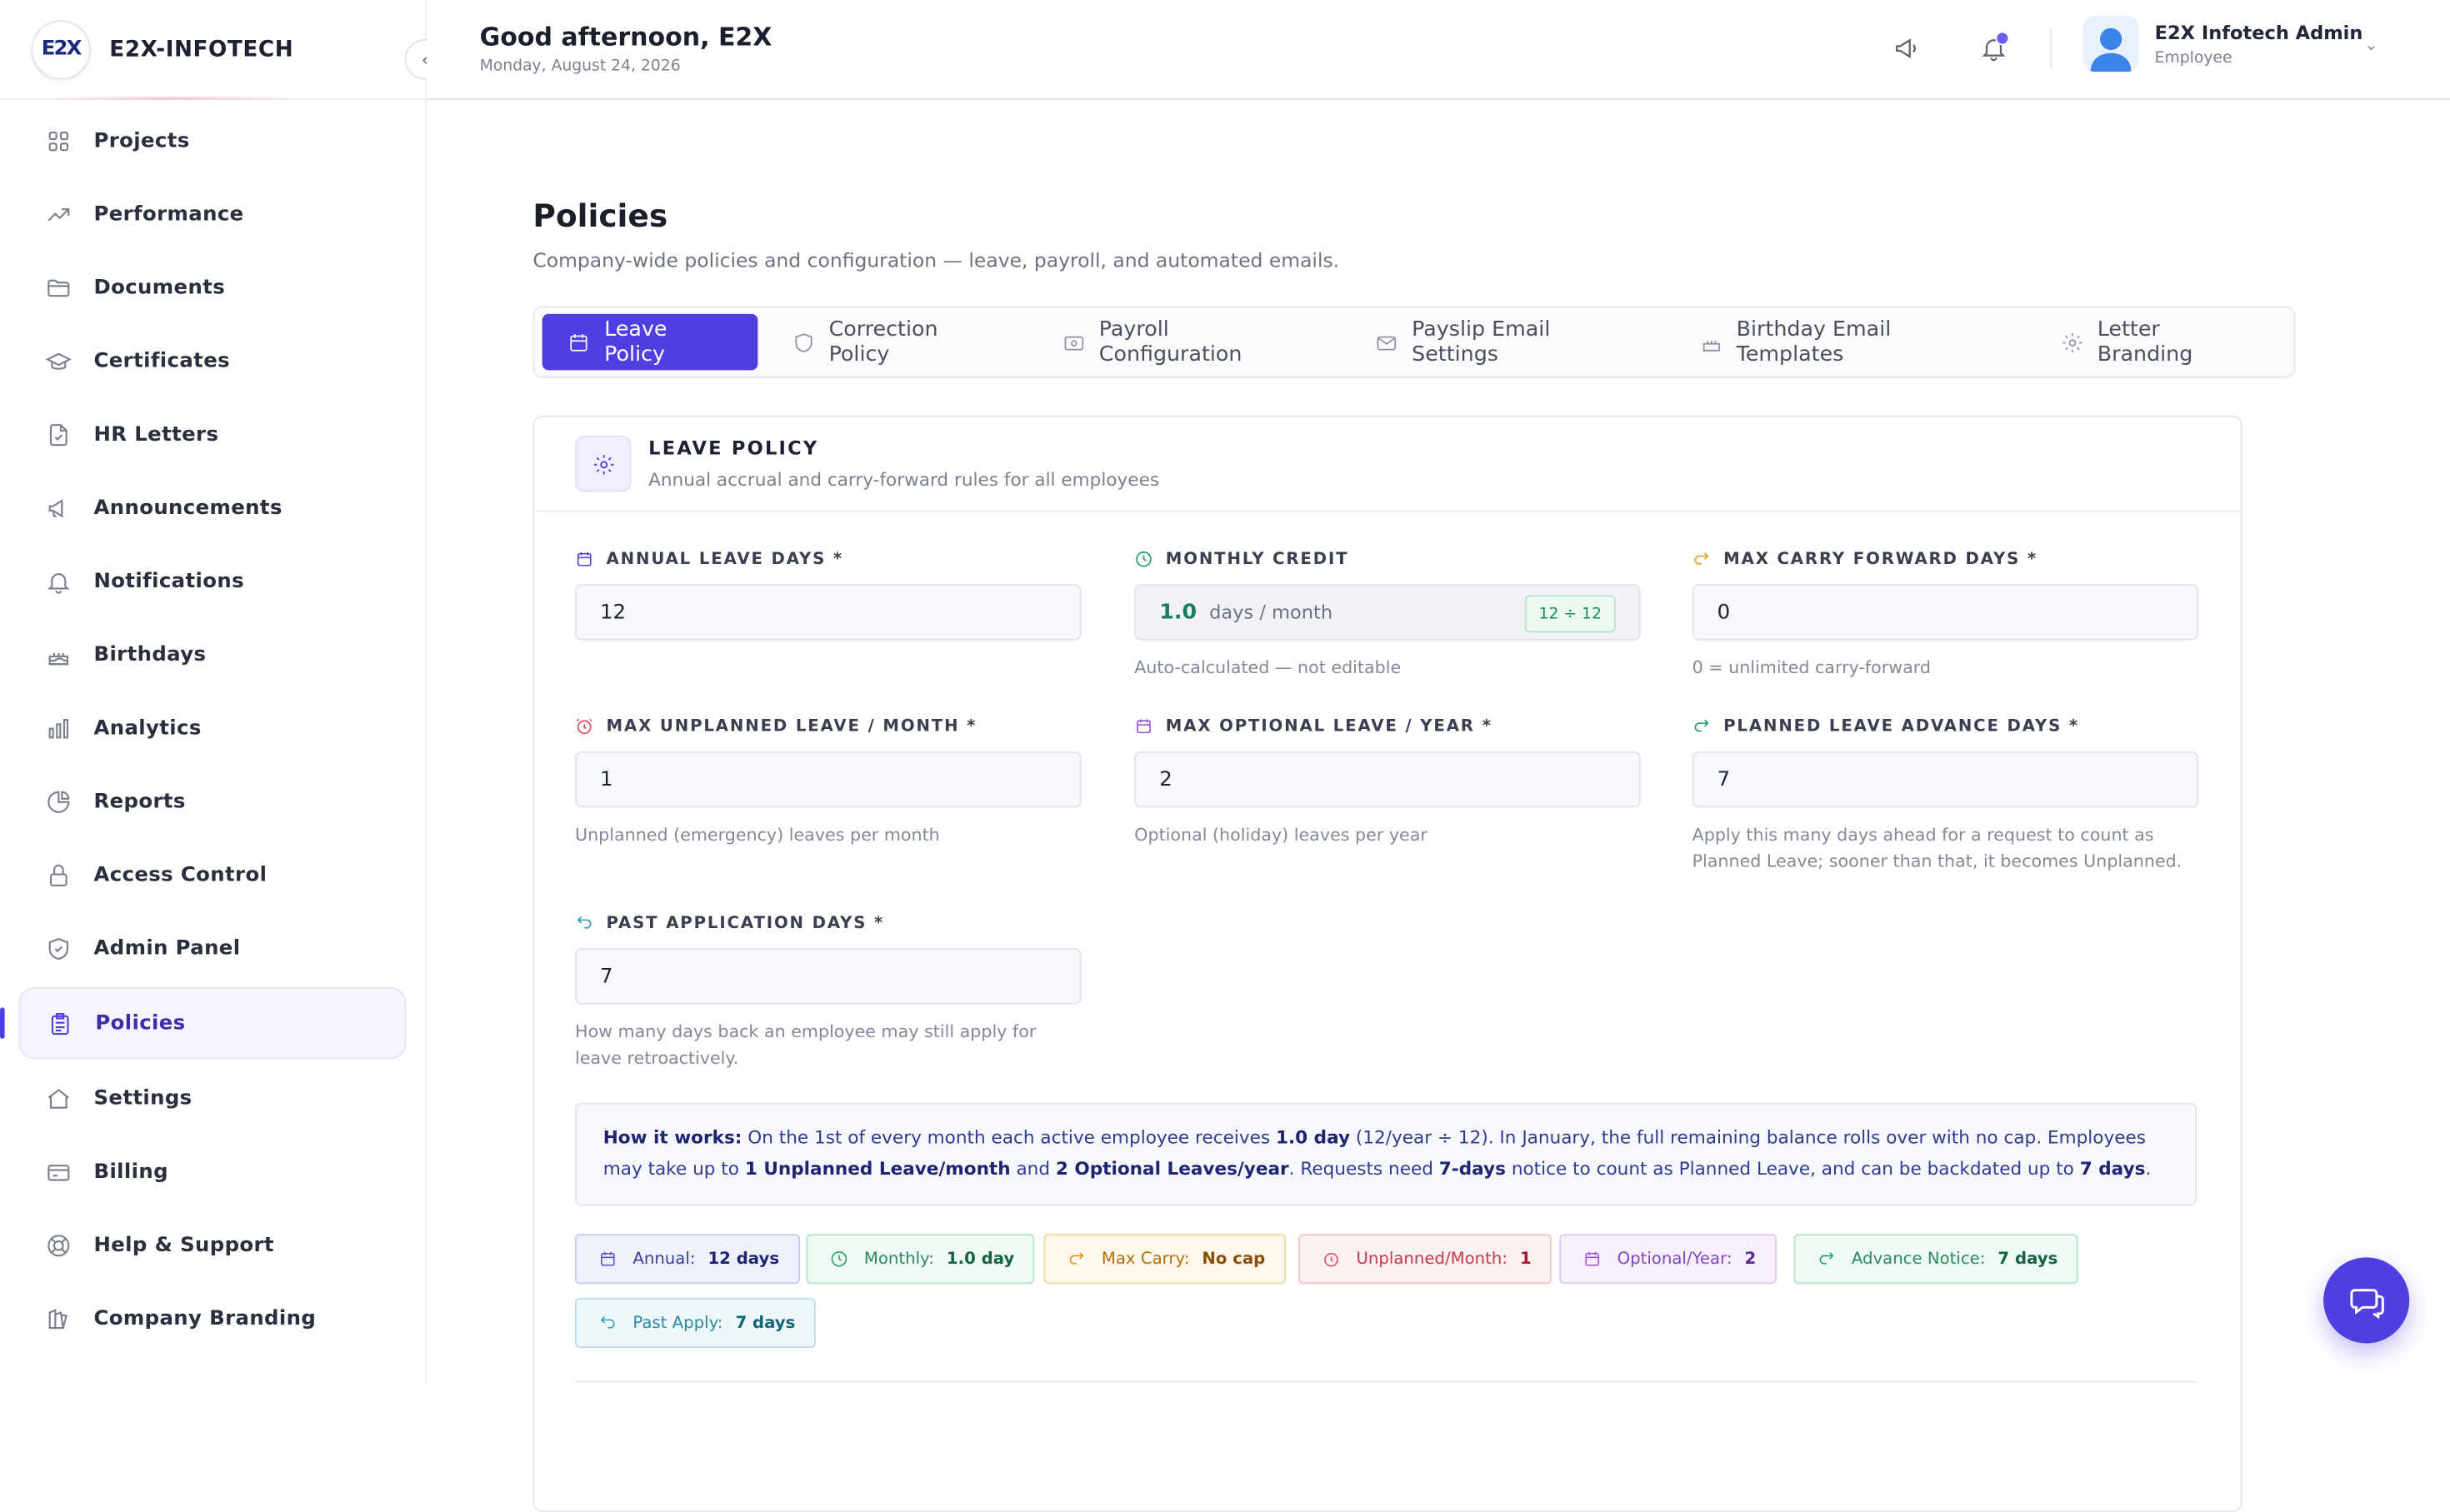  What do you see at coordinates (1076, 1258) in the screenshot?
I see `redo-icon` at bounding box center [1076, 1258].